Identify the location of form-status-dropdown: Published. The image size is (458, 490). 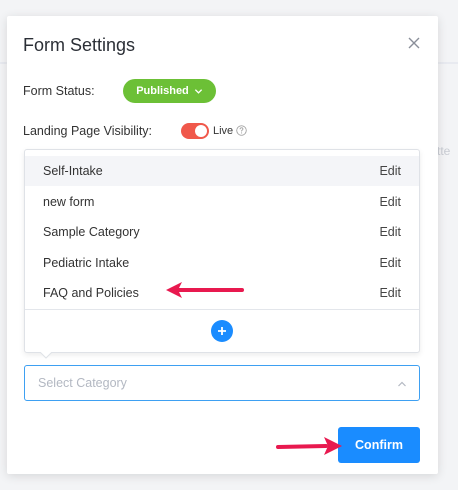
(169, 91).